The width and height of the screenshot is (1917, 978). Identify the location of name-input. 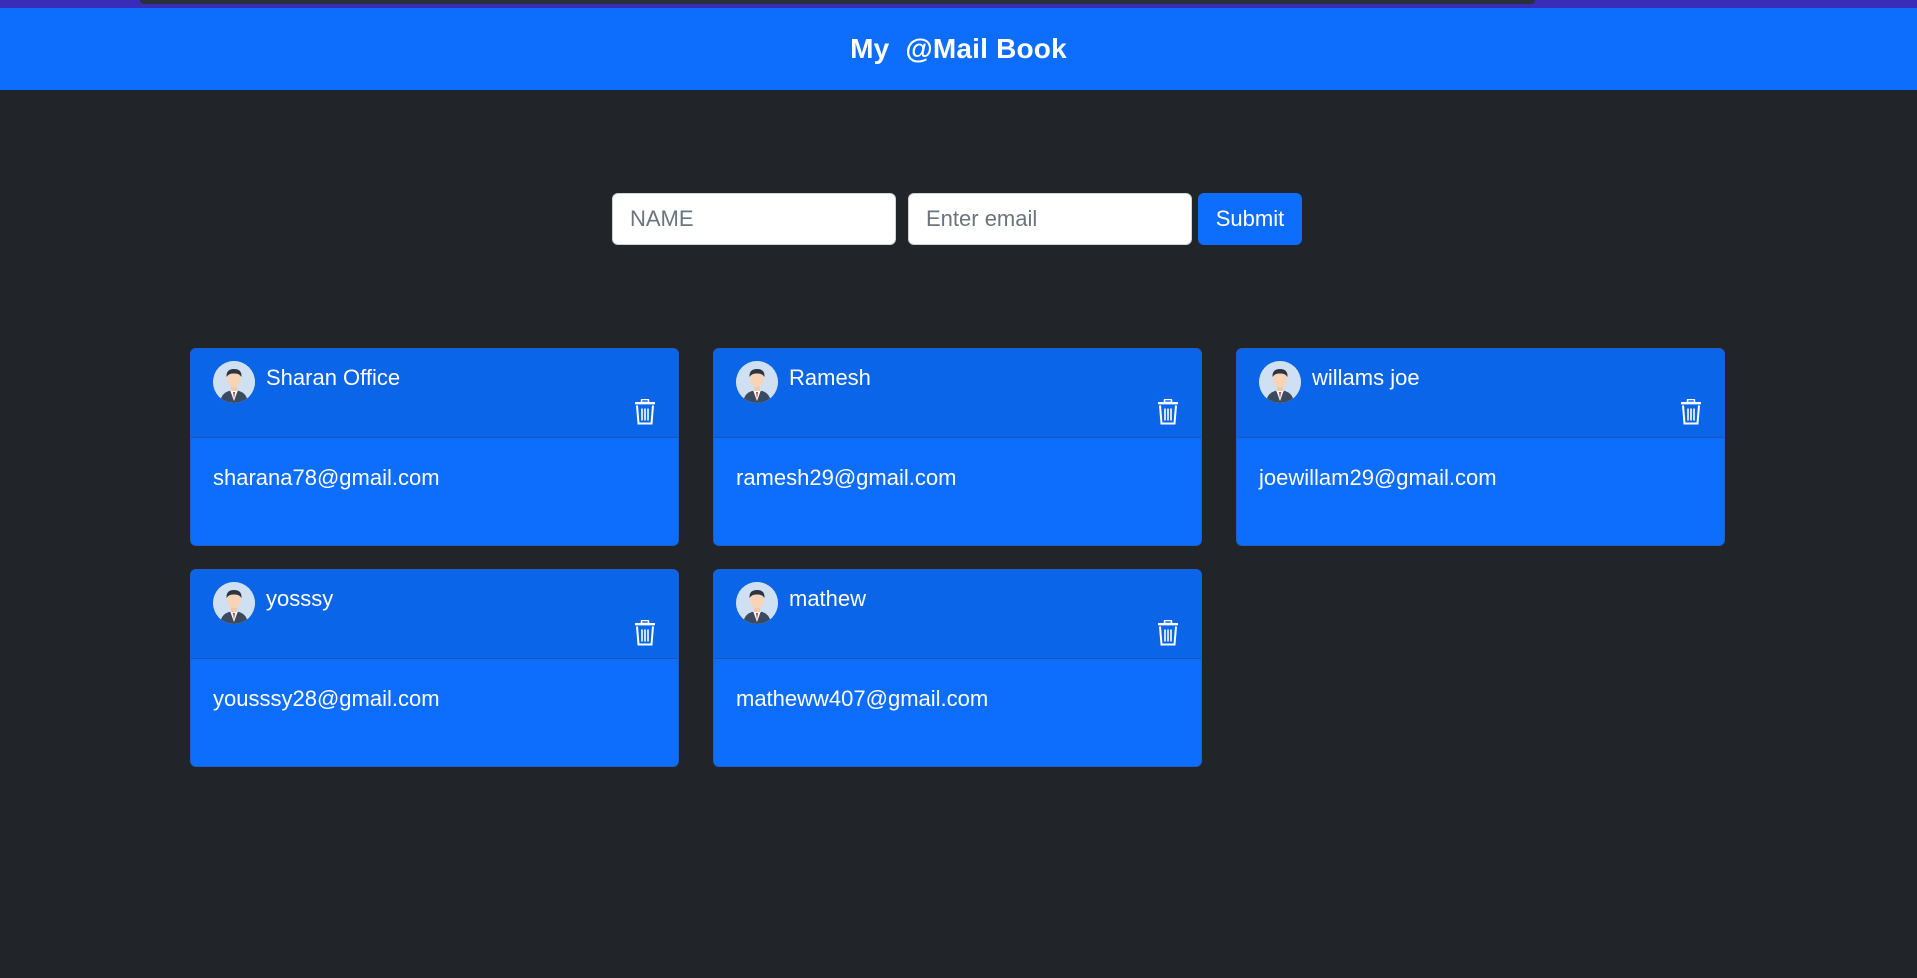
(754, 219).